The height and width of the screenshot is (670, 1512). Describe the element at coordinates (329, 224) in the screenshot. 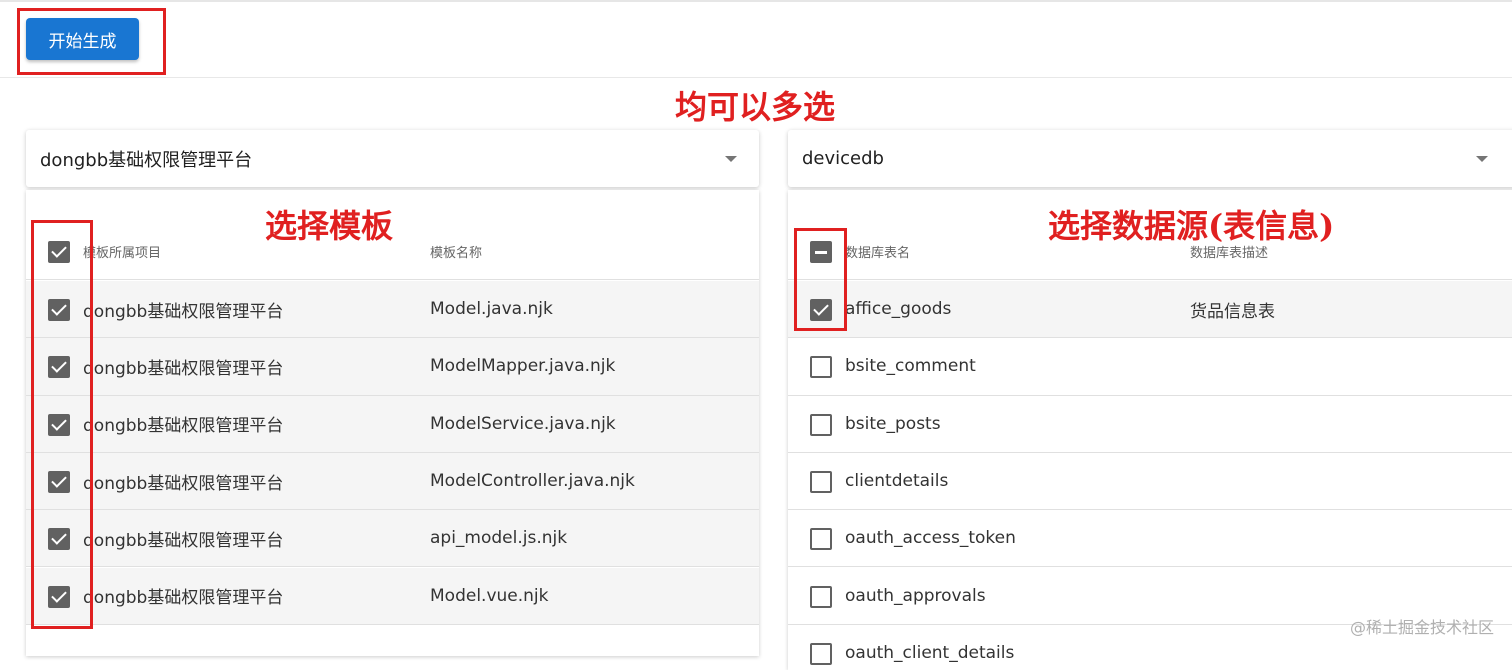

I see `annotation-choose-template: 选择模板` at that location.